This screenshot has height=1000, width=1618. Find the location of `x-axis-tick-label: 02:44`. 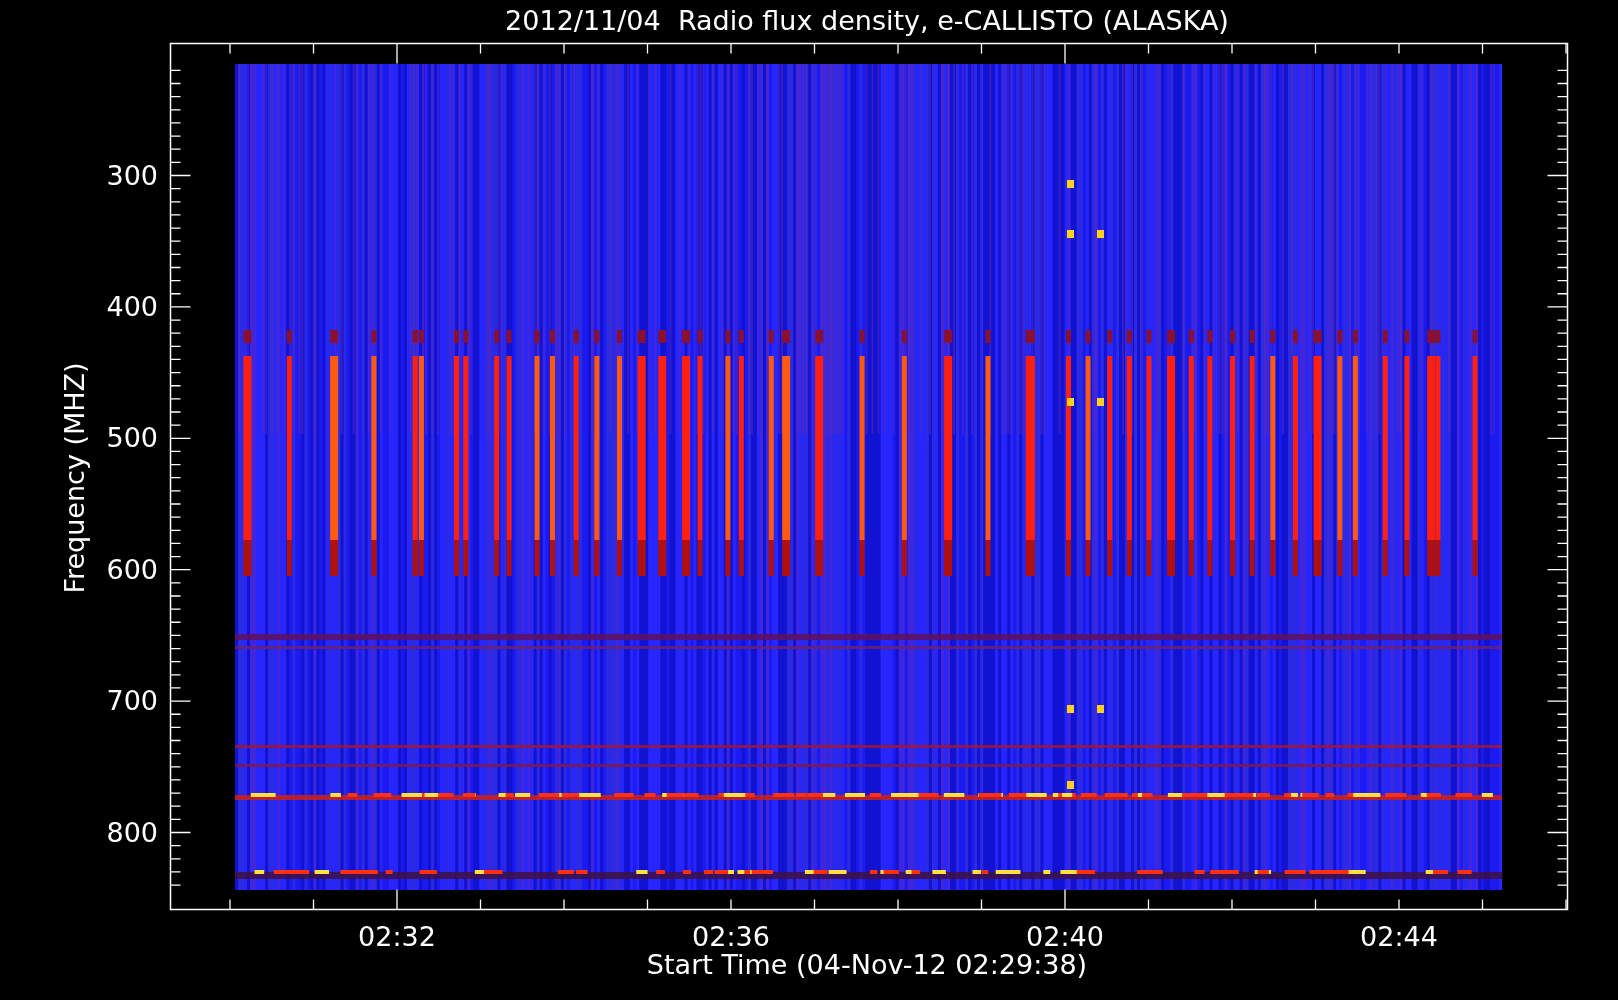

x-axis-tick-label: 02:44 is located at coordinates (1399, 936).